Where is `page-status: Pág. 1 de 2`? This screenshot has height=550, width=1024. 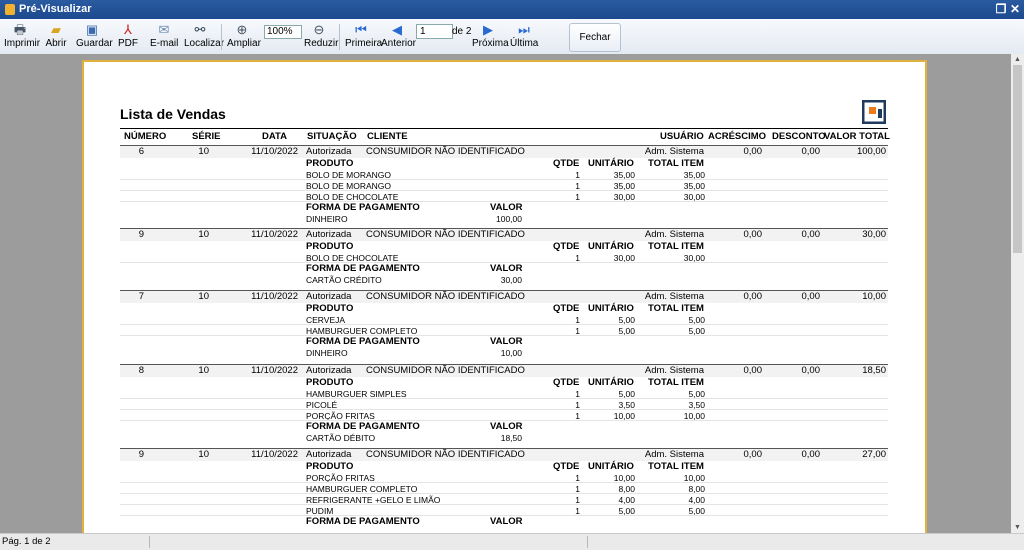
page-status: Pág. 1 de 2 is located at coordinates (26, 541).